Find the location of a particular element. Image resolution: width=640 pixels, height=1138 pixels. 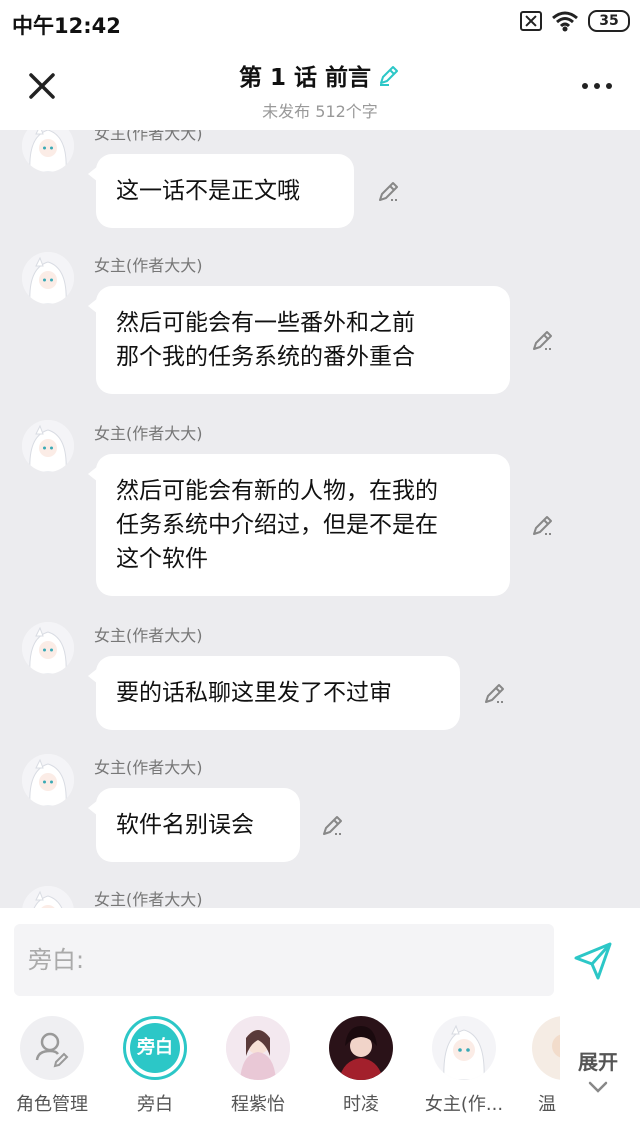

message-line: 要的话私聊这里发了不过审 is located at coordinates (254, 693).